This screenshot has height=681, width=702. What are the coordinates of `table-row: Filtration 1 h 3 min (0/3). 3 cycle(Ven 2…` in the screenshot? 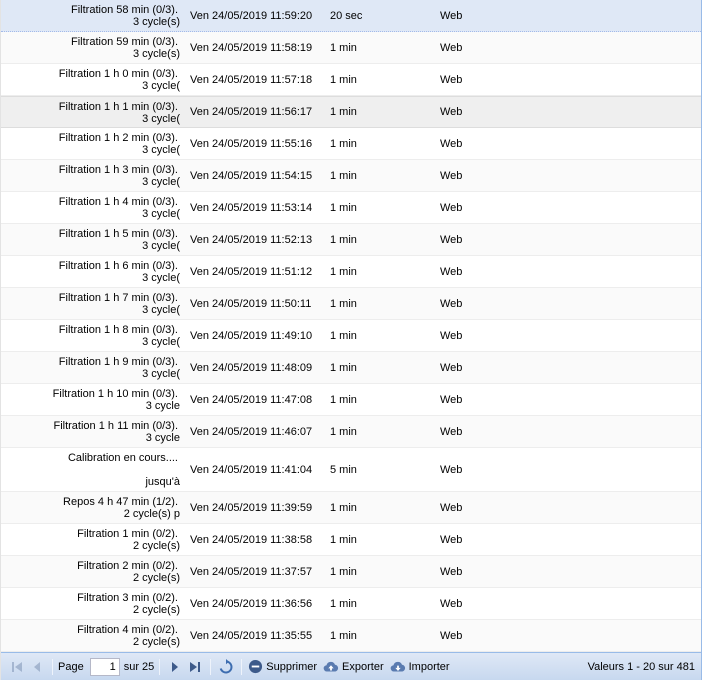 It's located at (351, 176).